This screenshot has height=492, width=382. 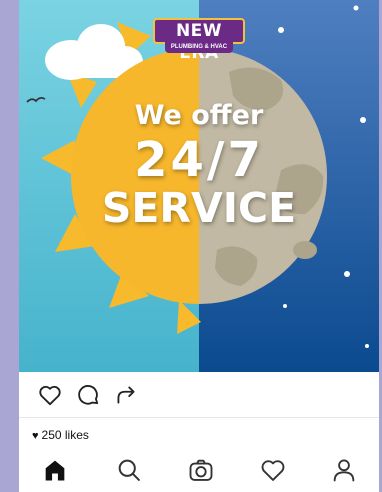 I want to click on profile-icon, so click(x=344, y=470).